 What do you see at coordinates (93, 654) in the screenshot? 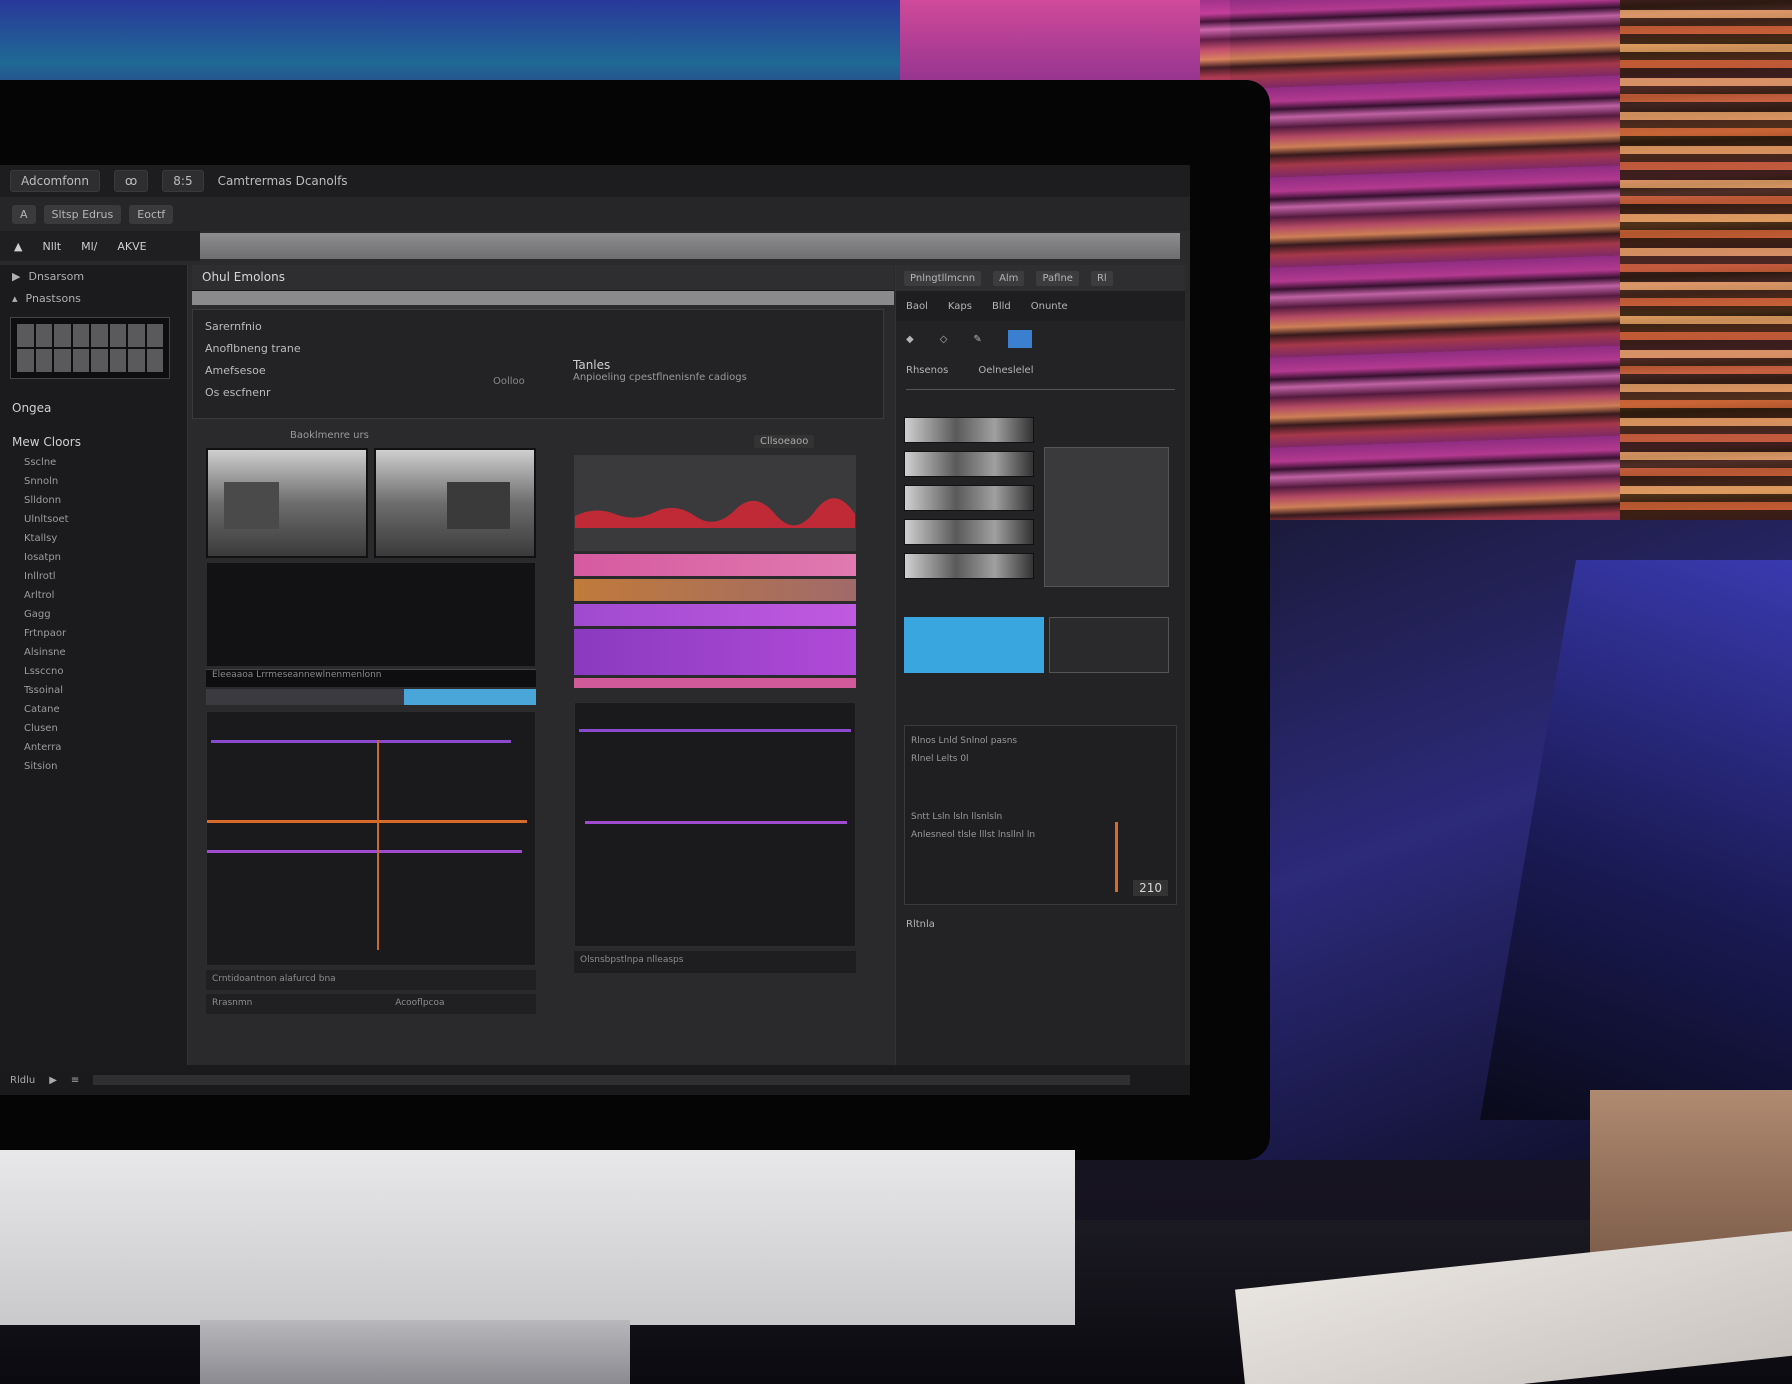
I see `list-item: Alsinsne` at bounding box center [93, 654].